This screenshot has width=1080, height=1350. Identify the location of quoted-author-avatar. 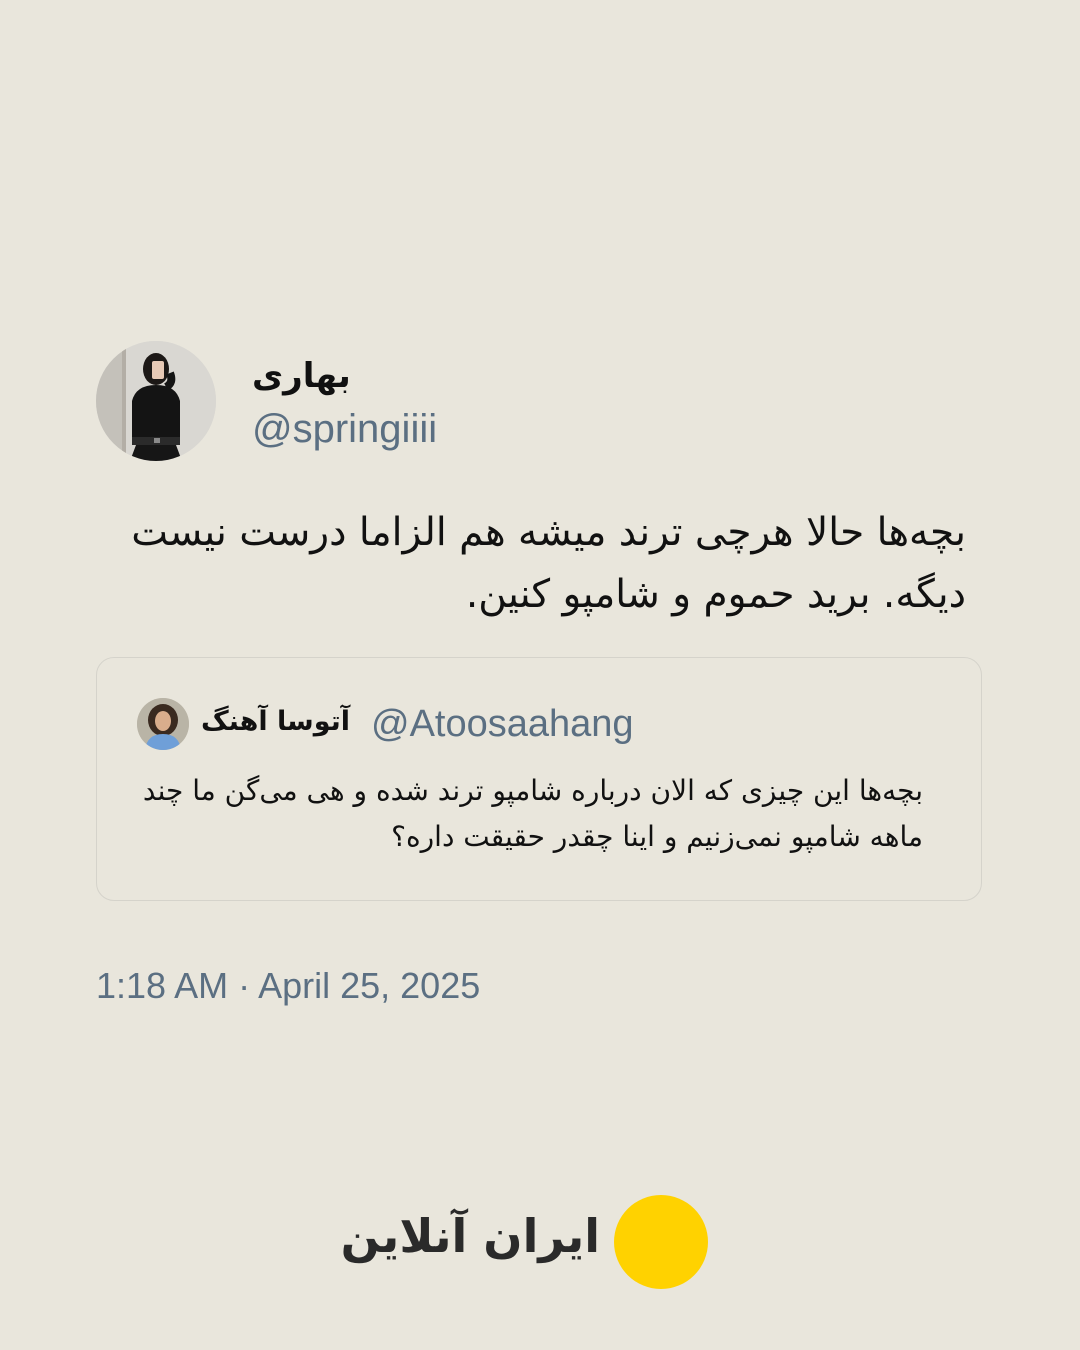
(163, 724).